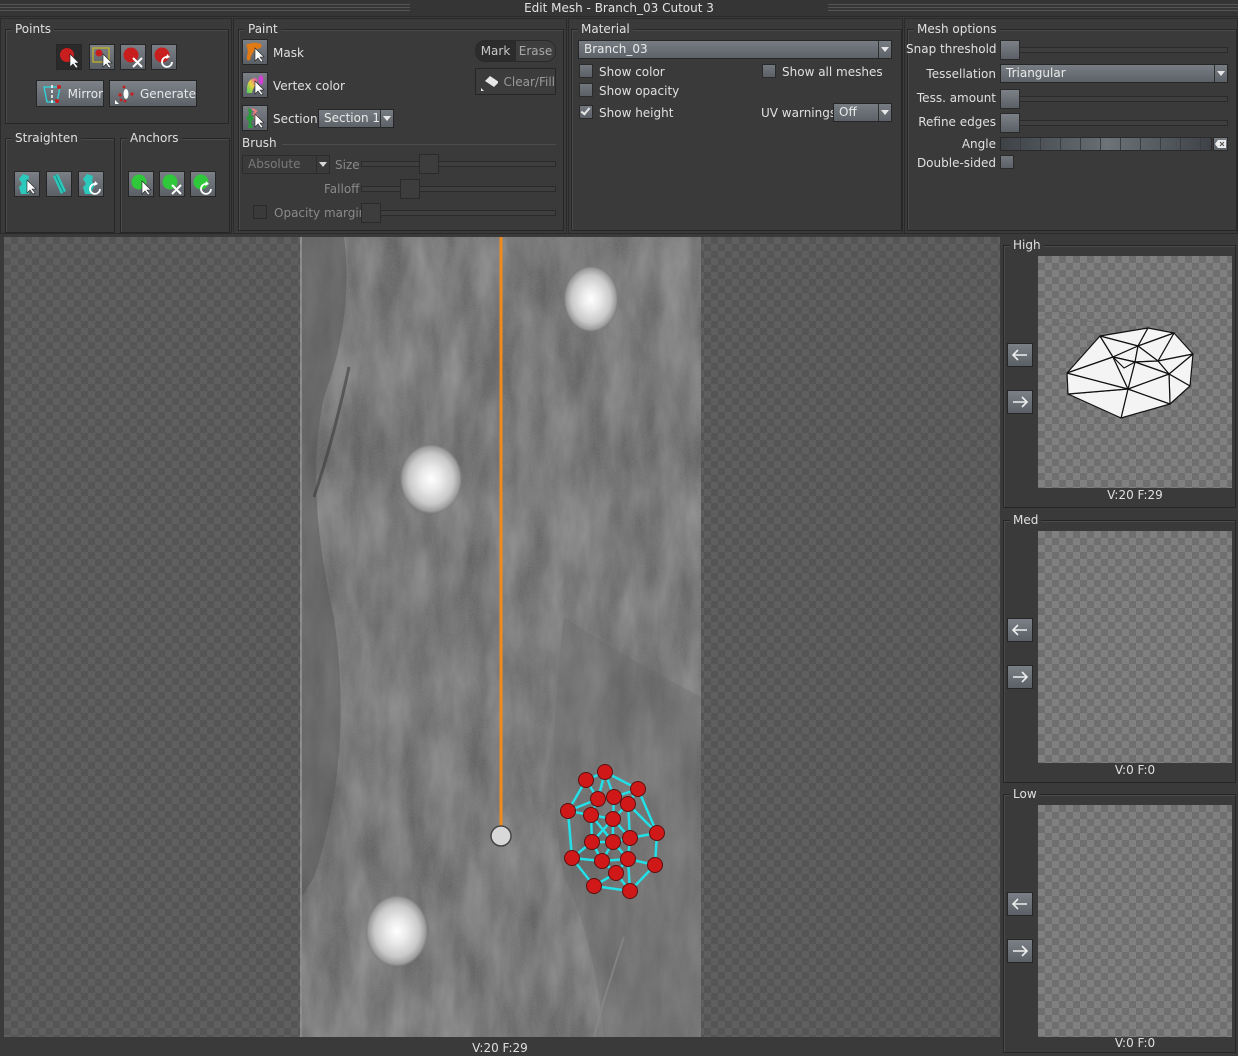 The width and height of the screenshot is (1238, 1056). What do you see at coordinates (619, 8) in the screenshot?
I see `window-title: Edit Mesh - Branch_03 Cutout 3` at bounding box center [619, 8].